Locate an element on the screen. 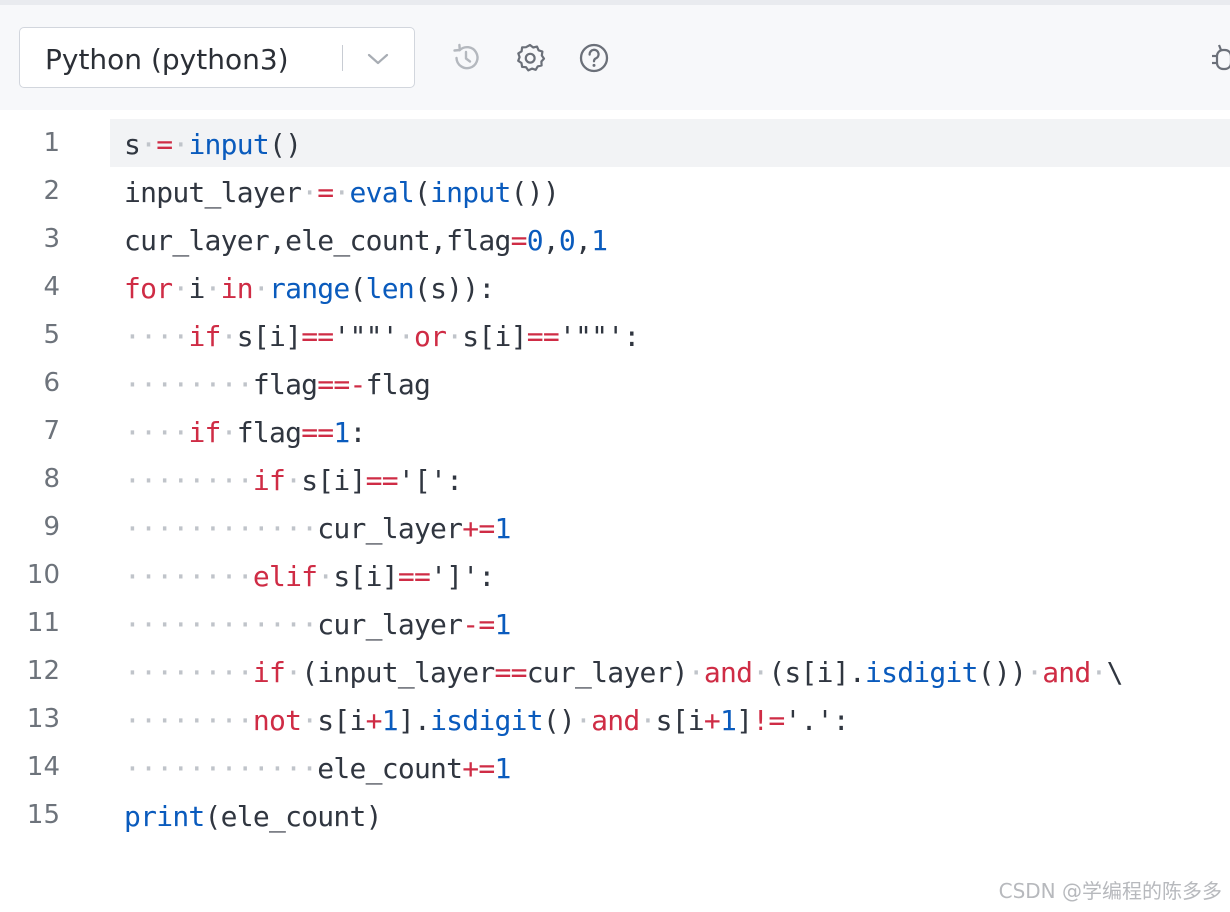 This screenshot has width=1230, height=912. code-line: 3 cur_layer,ele_count,flag=0,0,1 is located at coordinates (615, 239).